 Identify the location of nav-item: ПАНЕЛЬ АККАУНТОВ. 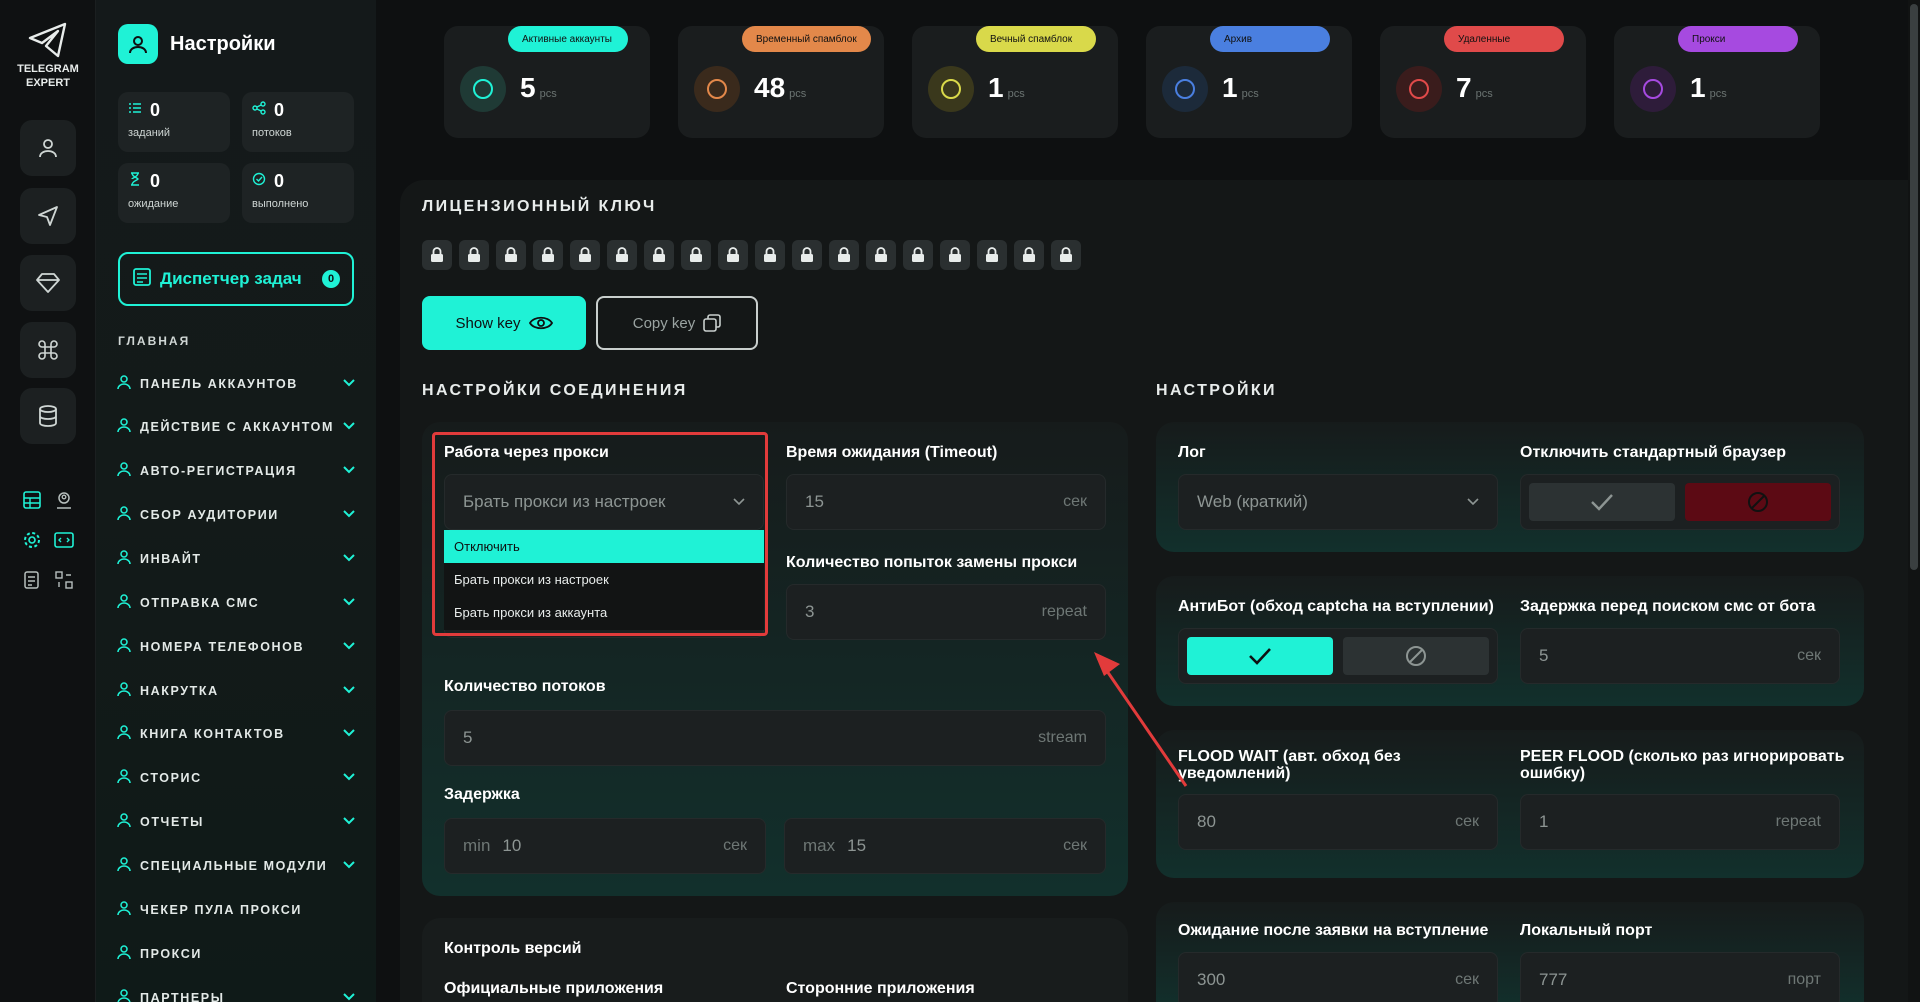
(236, 384).